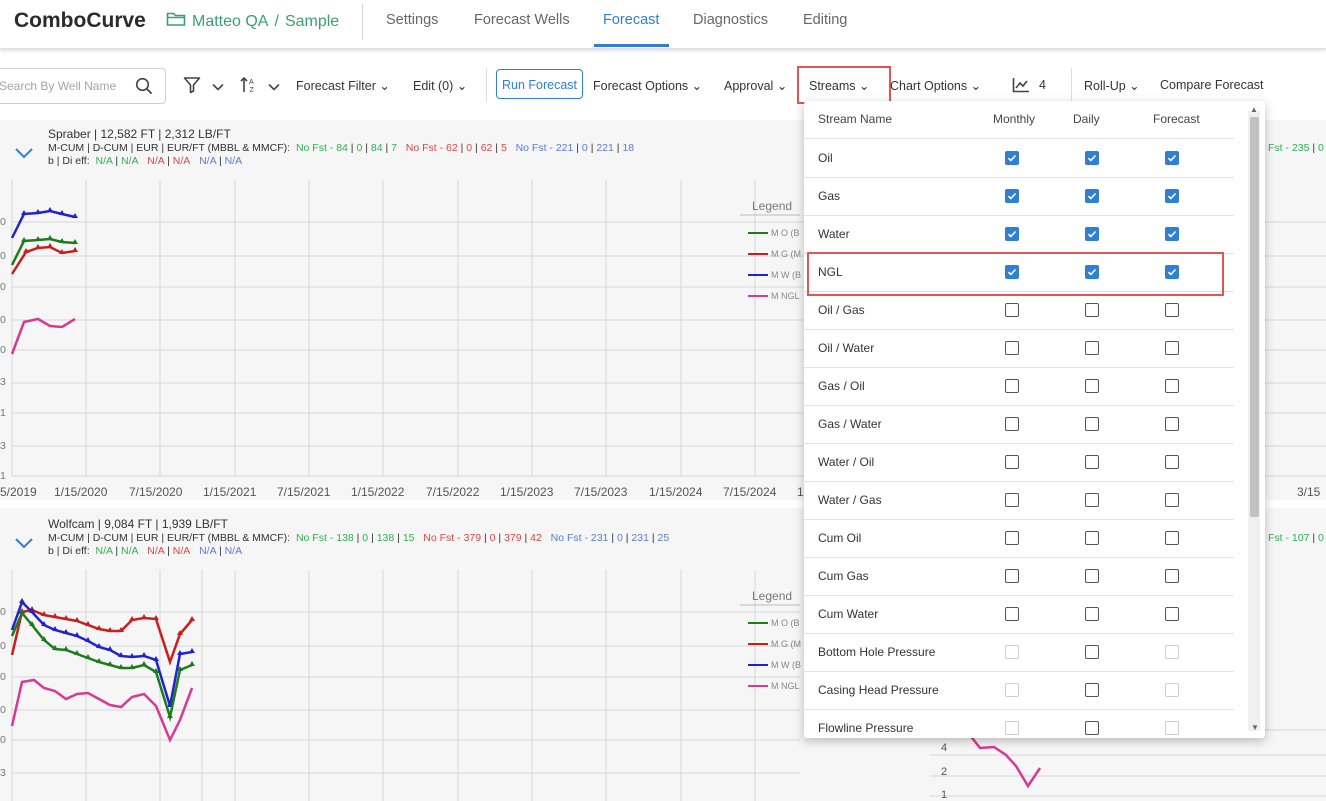 The image size is (1326, 801). What do you see at coordinates (750, 492) in the screenshot?
I see `x-tick-label: 7/15/2024` at bounding box center [750, 492].